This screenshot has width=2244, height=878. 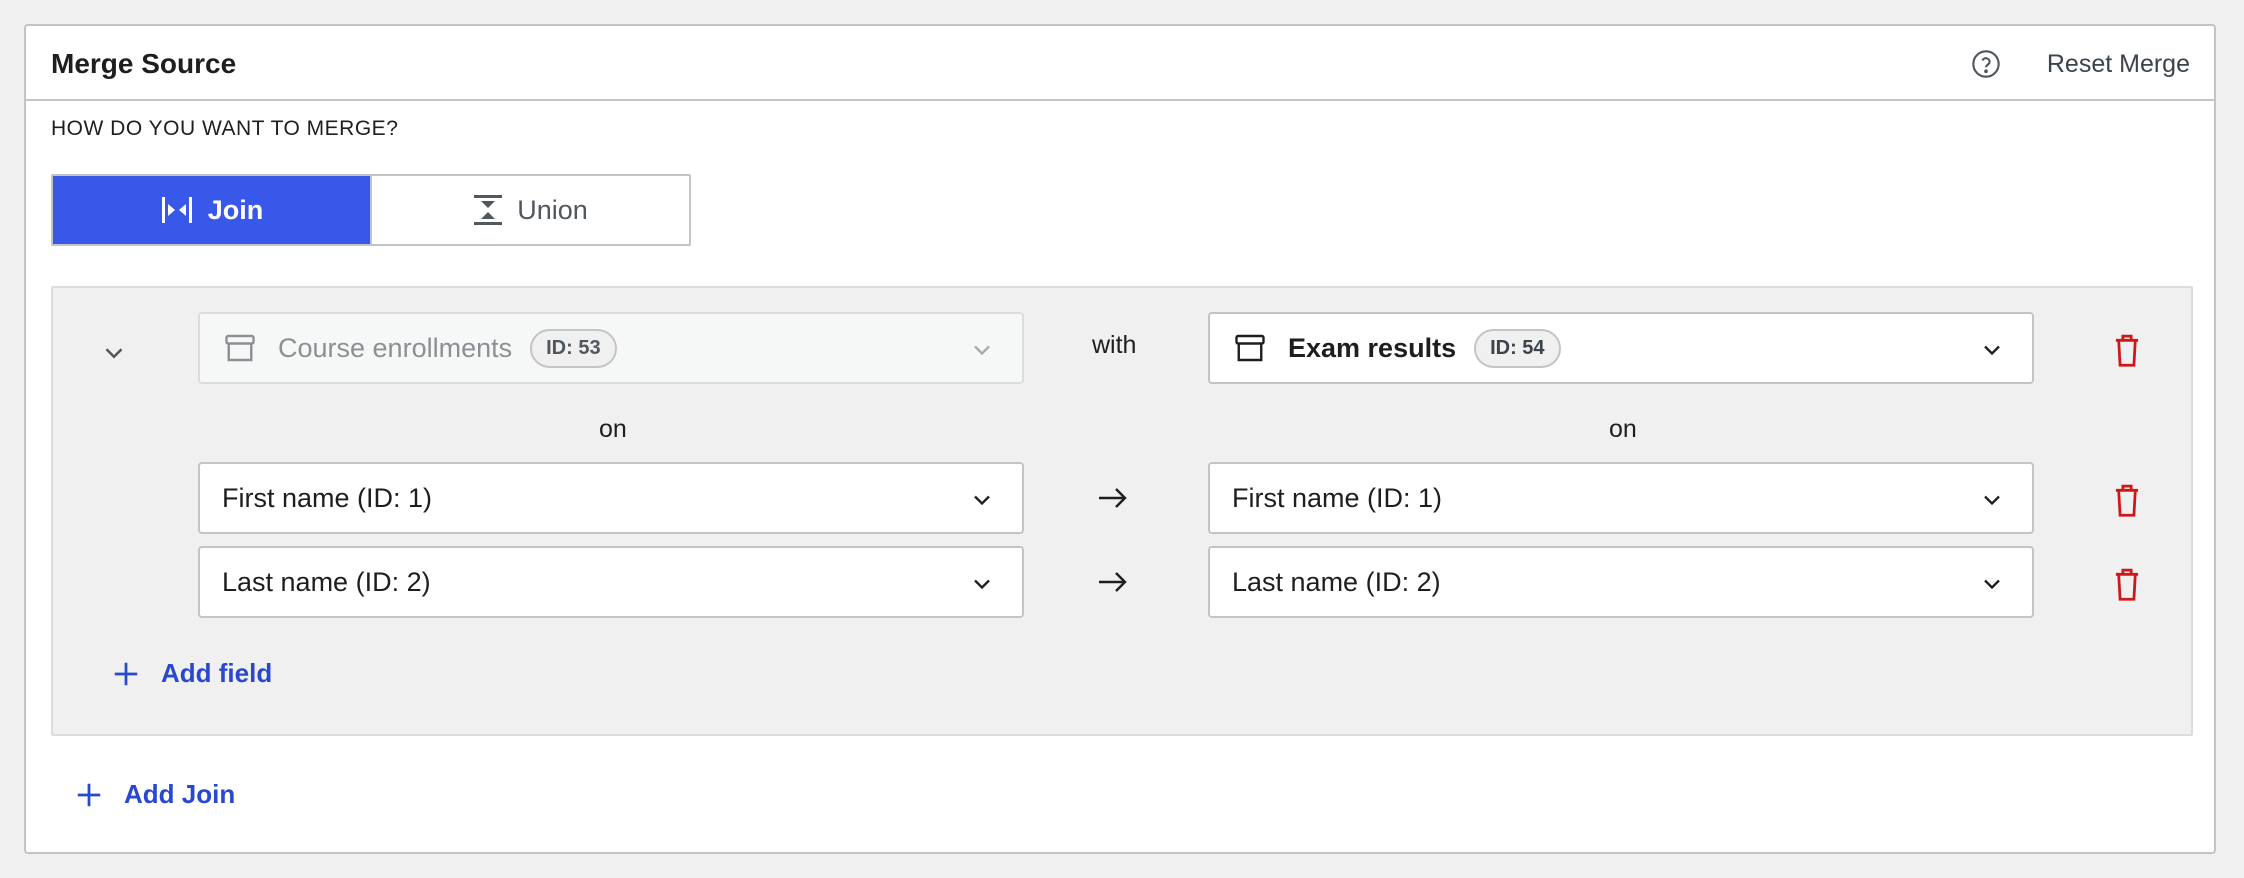 What do you see at coordinates (217, 673) in the screenshot?
I see `add-field-label: Add field` at bounding box center [217, 673].